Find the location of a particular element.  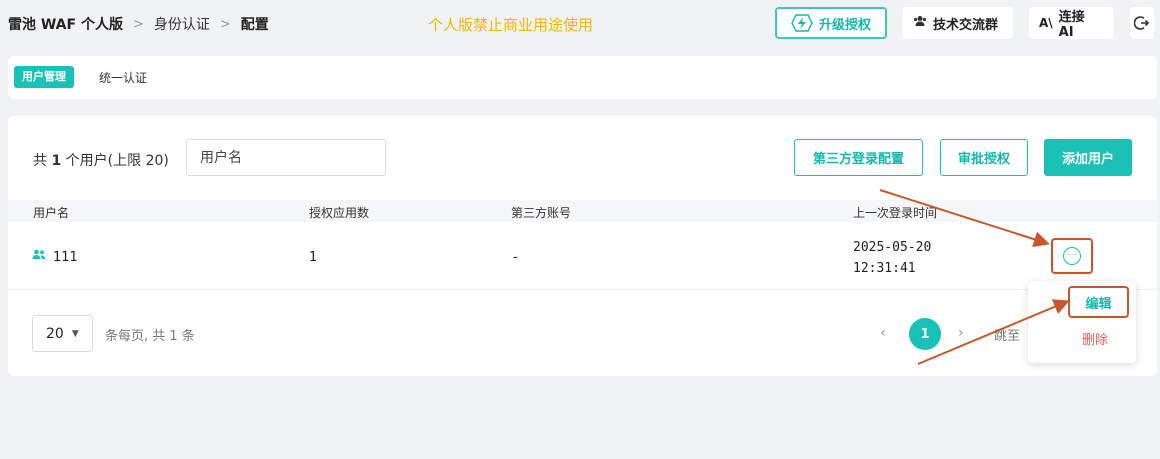

upgrade-label: 升级授权 is located at coordinates (844, 25).